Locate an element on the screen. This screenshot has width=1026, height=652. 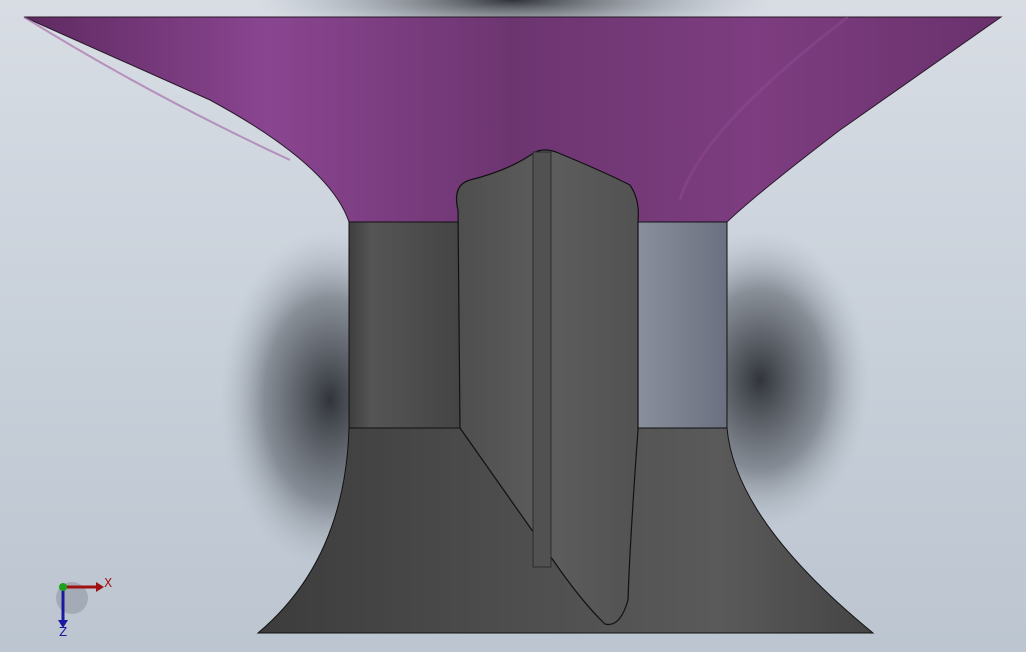
x-axis-label: X is located at coordinates (108, 583).